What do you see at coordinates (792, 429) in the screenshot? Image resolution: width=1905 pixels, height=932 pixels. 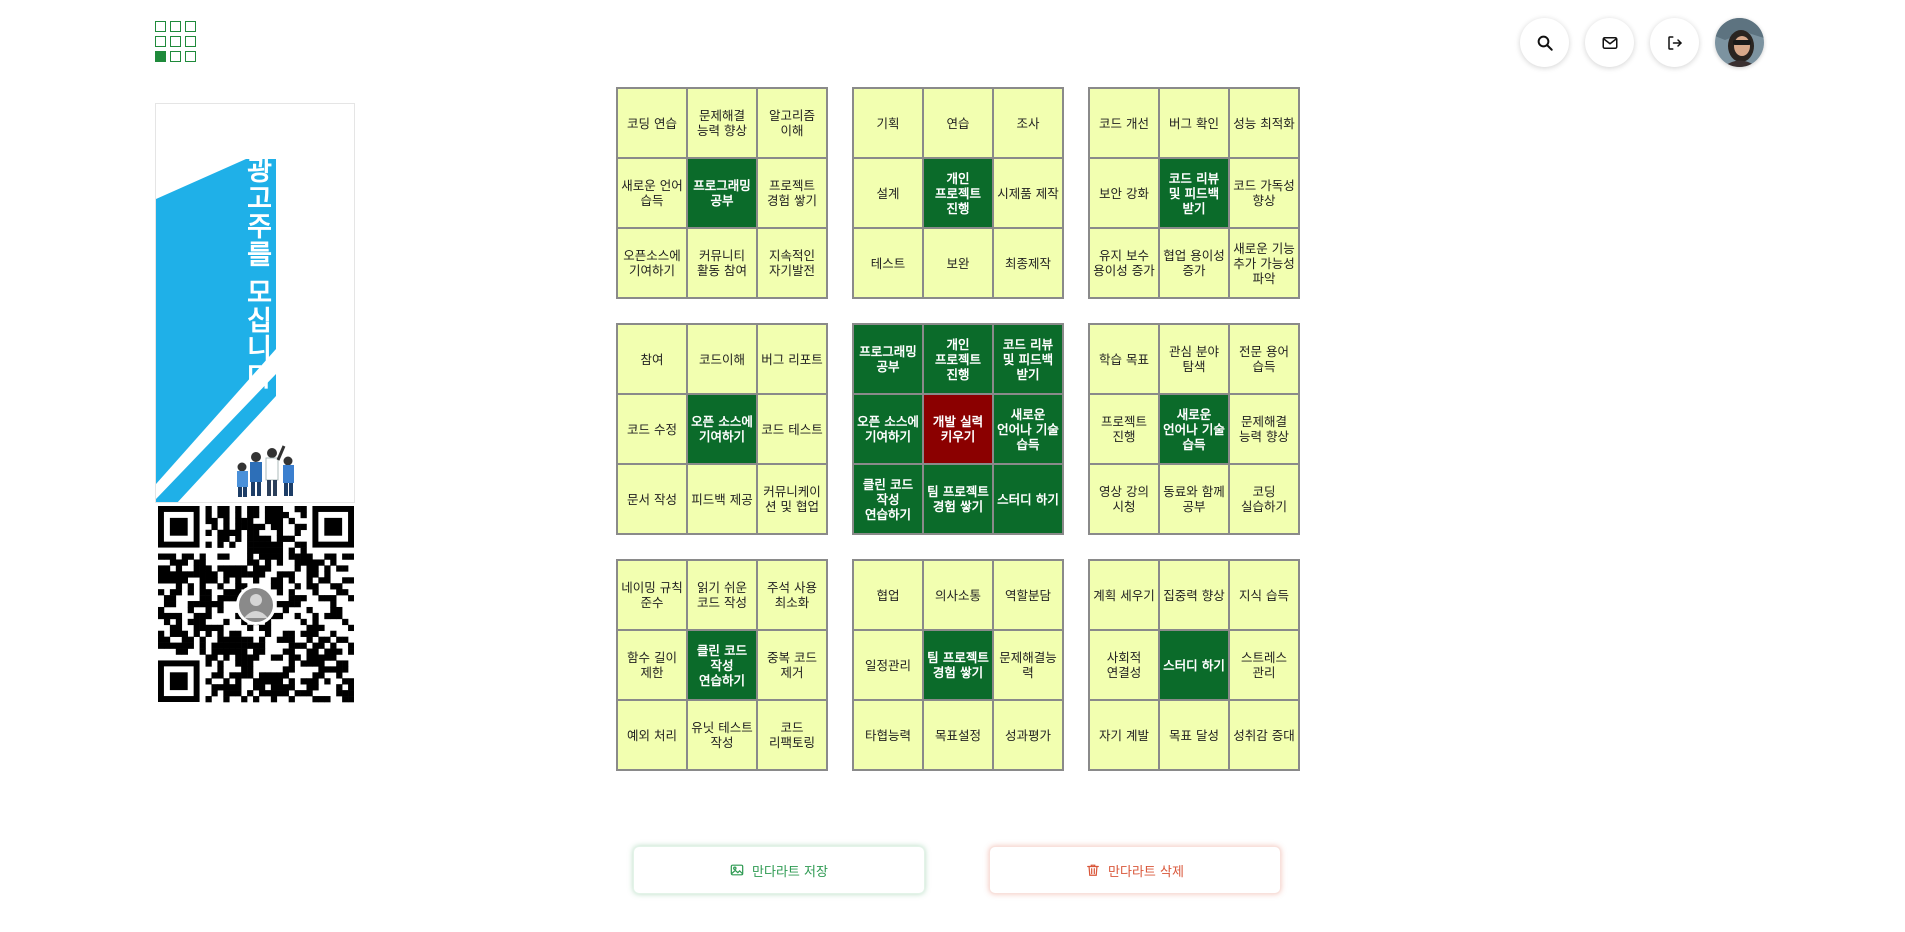 I see `mandalart-cell: 코드 테스트` at bounding box center [792, 429].